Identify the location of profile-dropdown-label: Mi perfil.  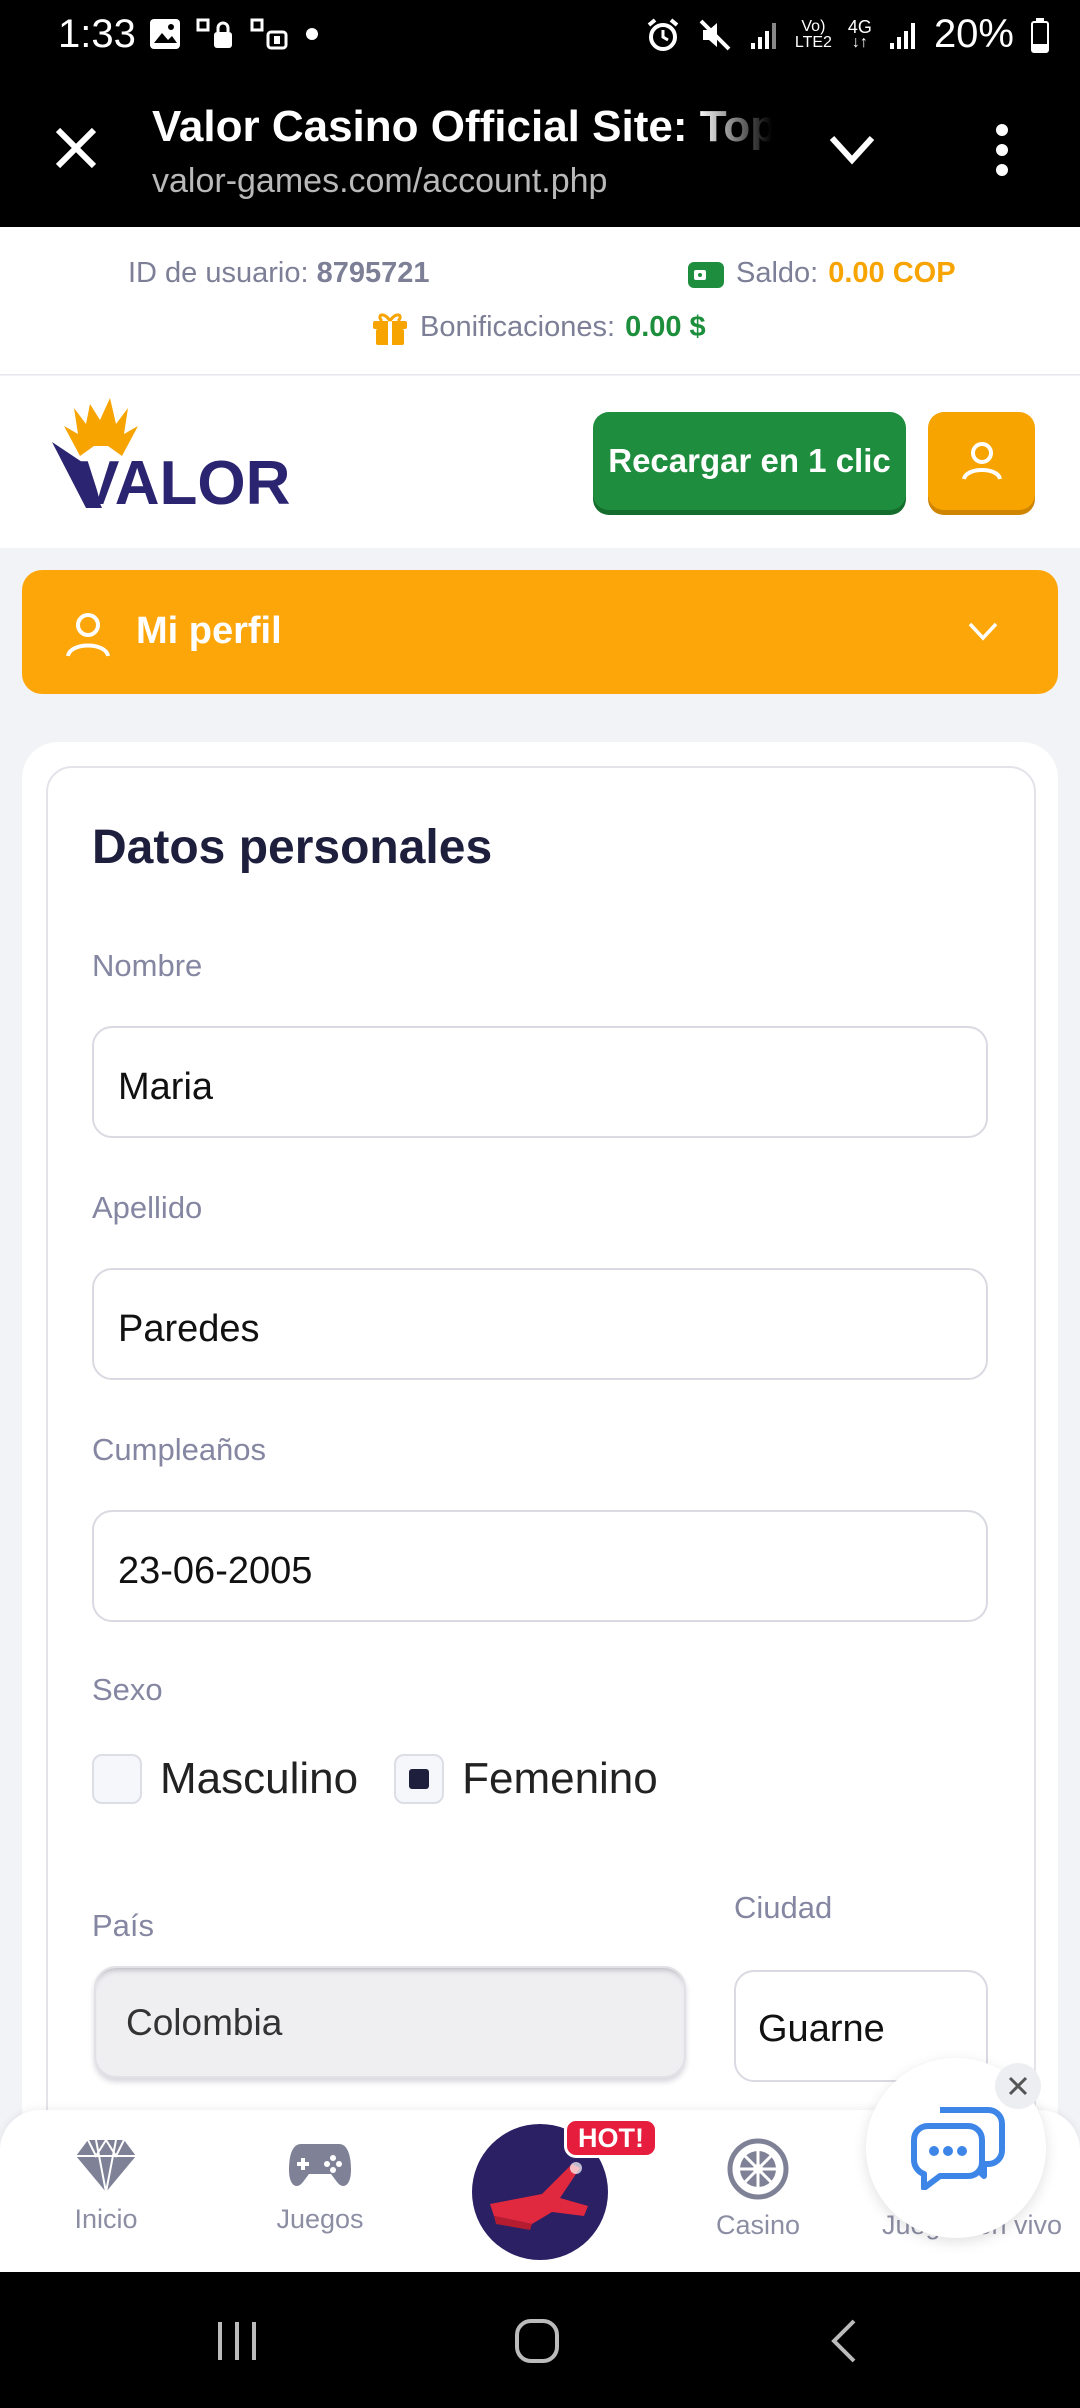
(209, 631).